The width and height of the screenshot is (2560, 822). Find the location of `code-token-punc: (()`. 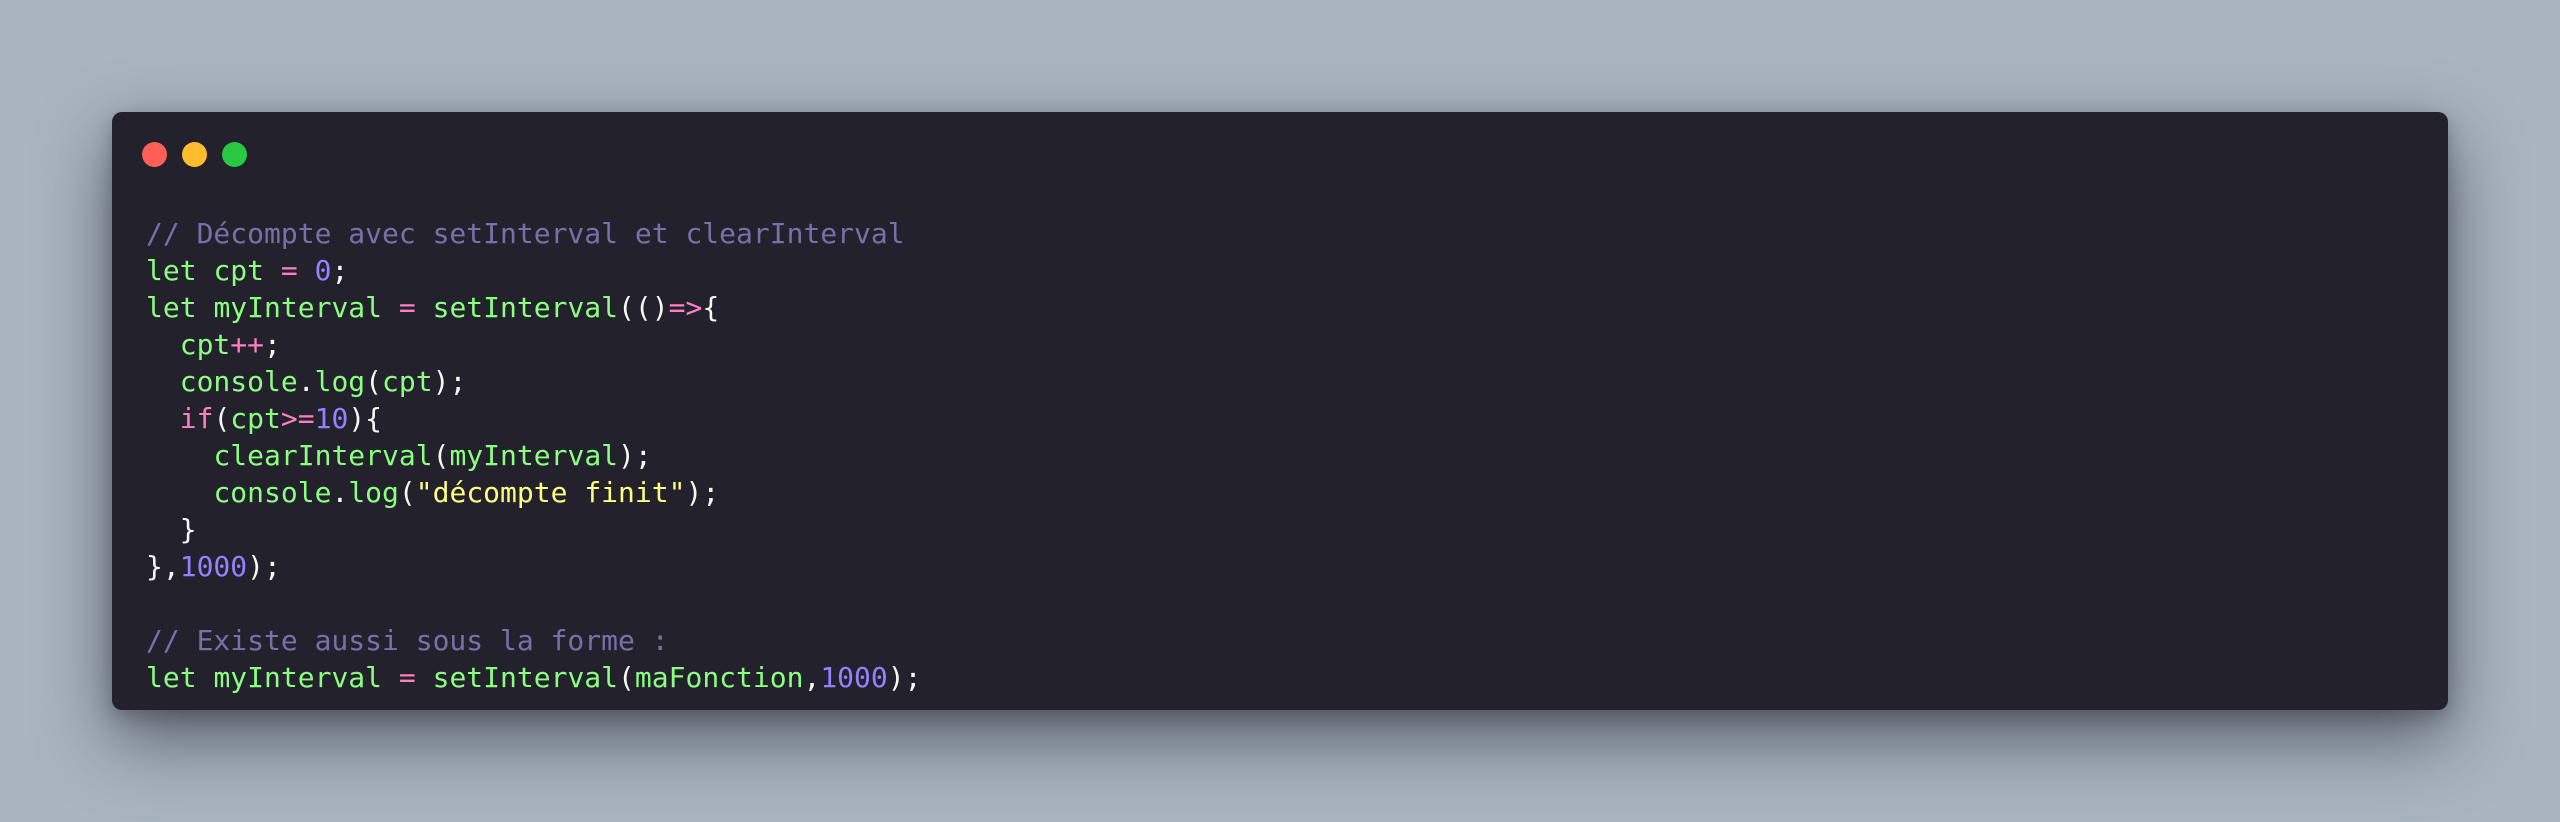

code-token-punc: (() is located at coordinates (643, 307).